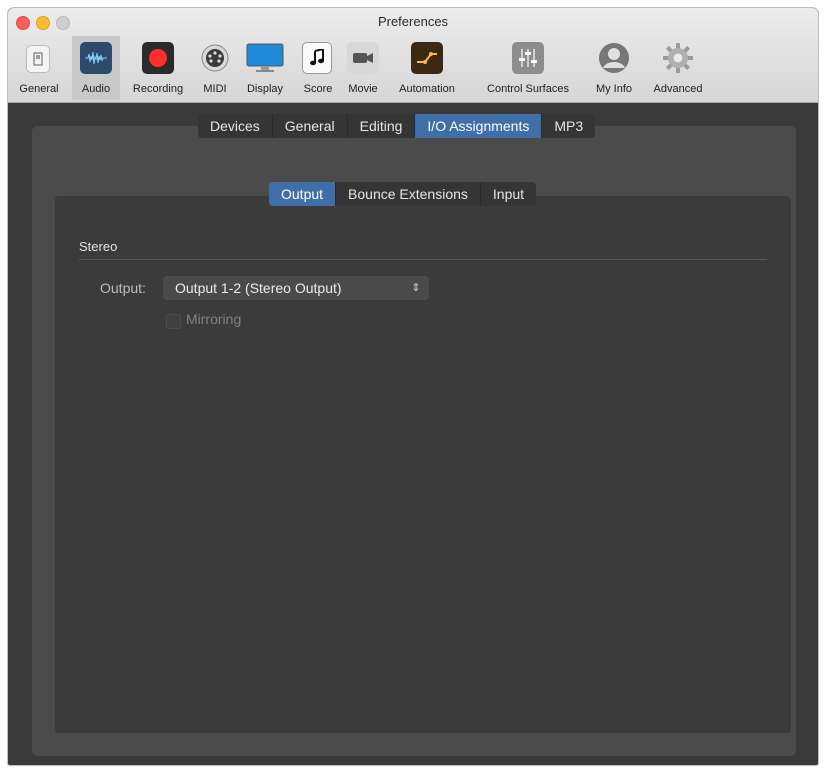  What do you see at coordinates (96, 89) in the screenshot?
I see `toolbar-label: Audio` at bounding box center [96, 89].